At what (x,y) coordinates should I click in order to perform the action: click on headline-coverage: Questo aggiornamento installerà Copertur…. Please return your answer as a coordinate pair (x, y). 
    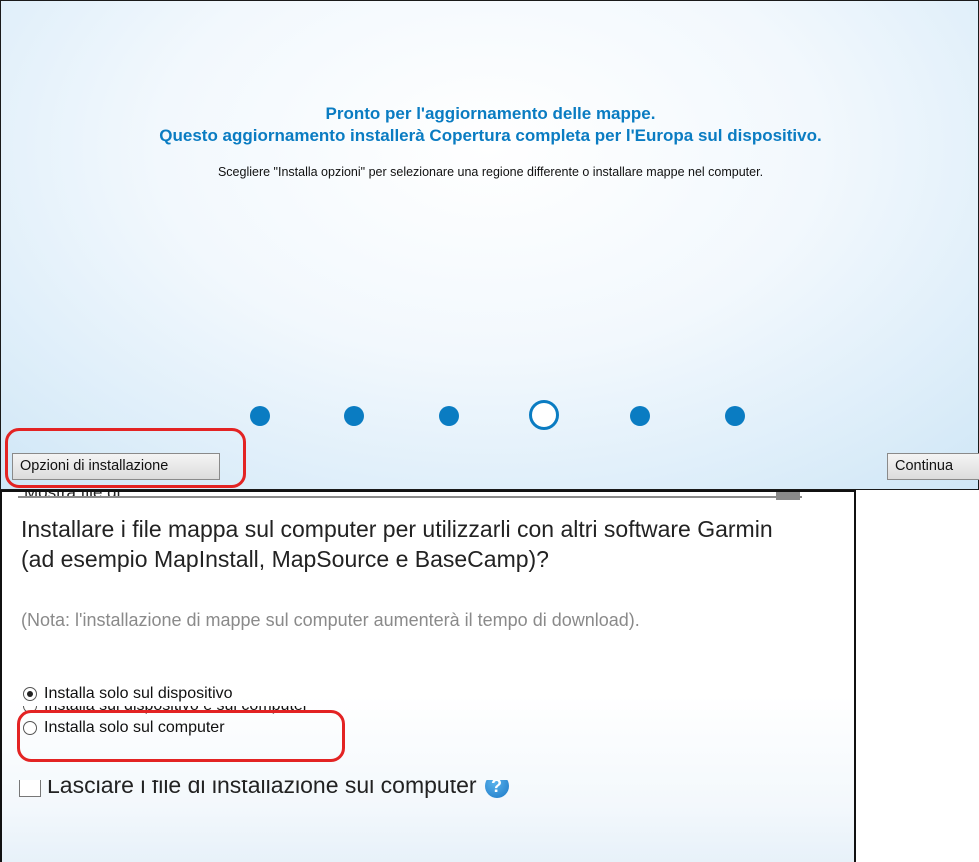
    Looking at the image, I should click on (490, 135).